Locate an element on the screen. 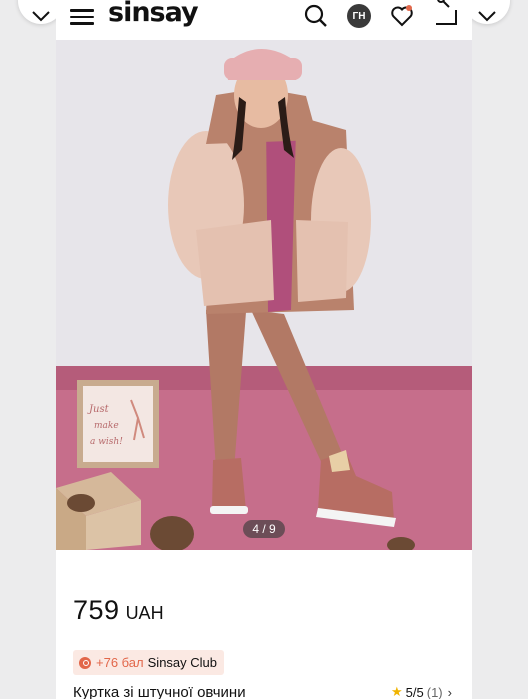 The image size is (528, 699). svg-text: make is located at coordinates (106, 426).